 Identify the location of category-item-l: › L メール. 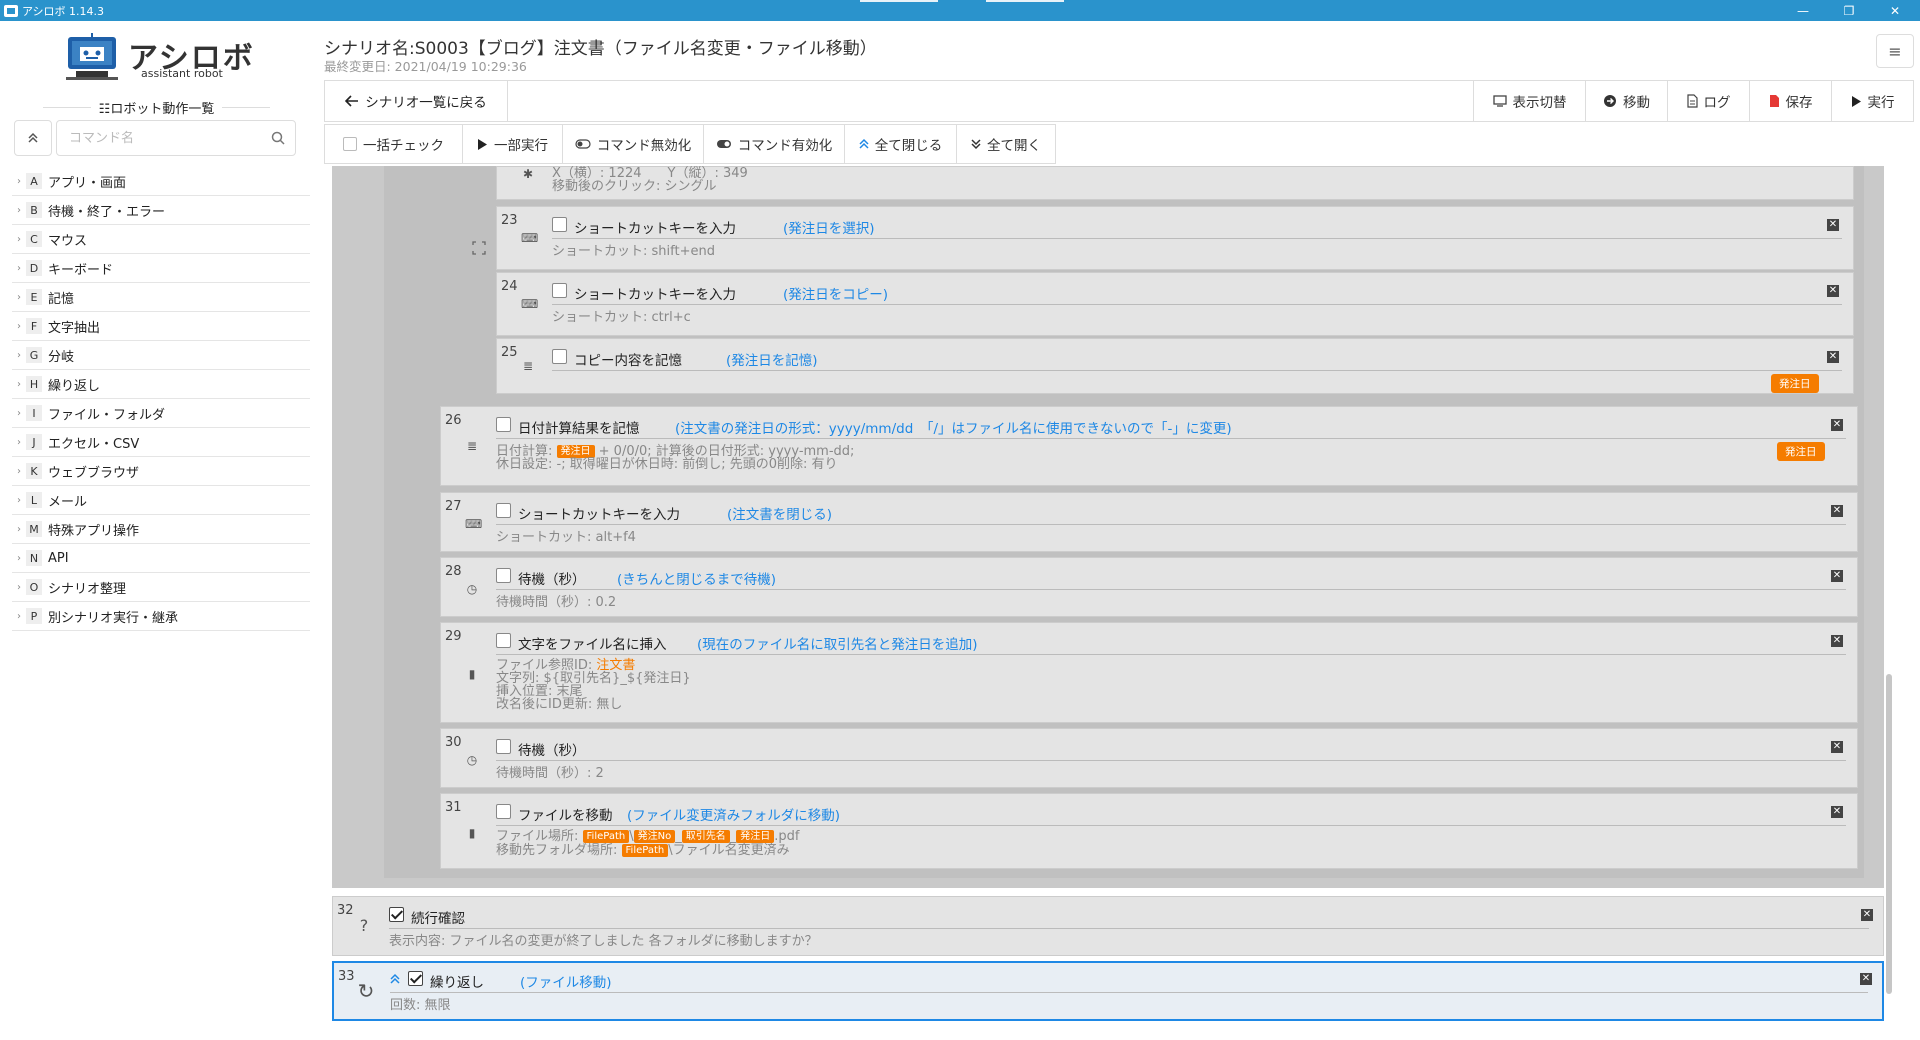
(161, 500).